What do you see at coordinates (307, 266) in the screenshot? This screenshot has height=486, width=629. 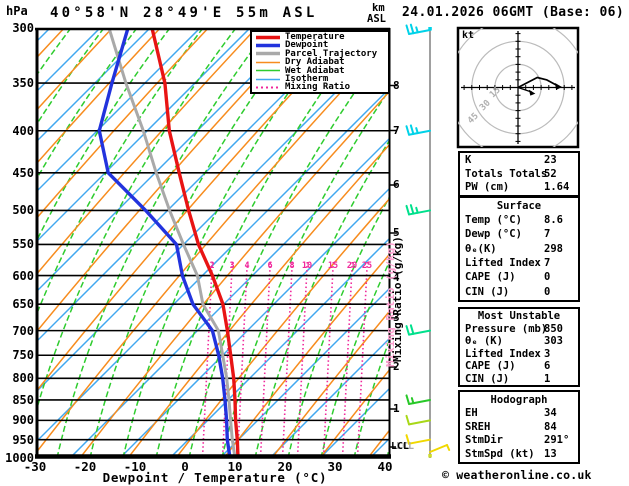 I see `mixing-ratio-value-label: 10` at bounding box center [307, 266].